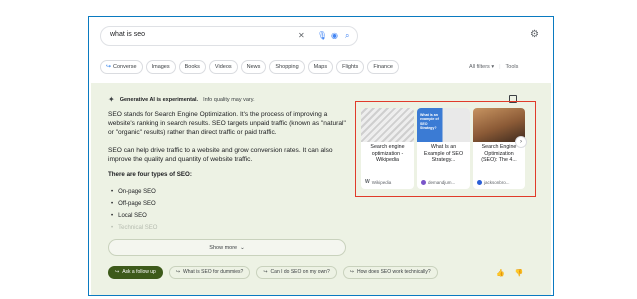 This screenshot has width=637, height=299. I want to click on feedback-buttons: 👍 👎, so click(509, 273).